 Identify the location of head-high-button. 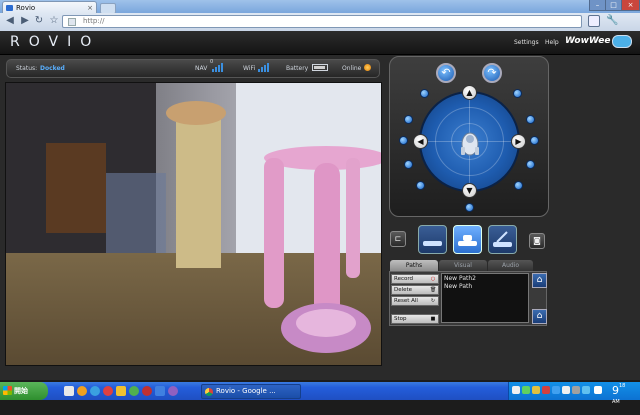
(502, 239).